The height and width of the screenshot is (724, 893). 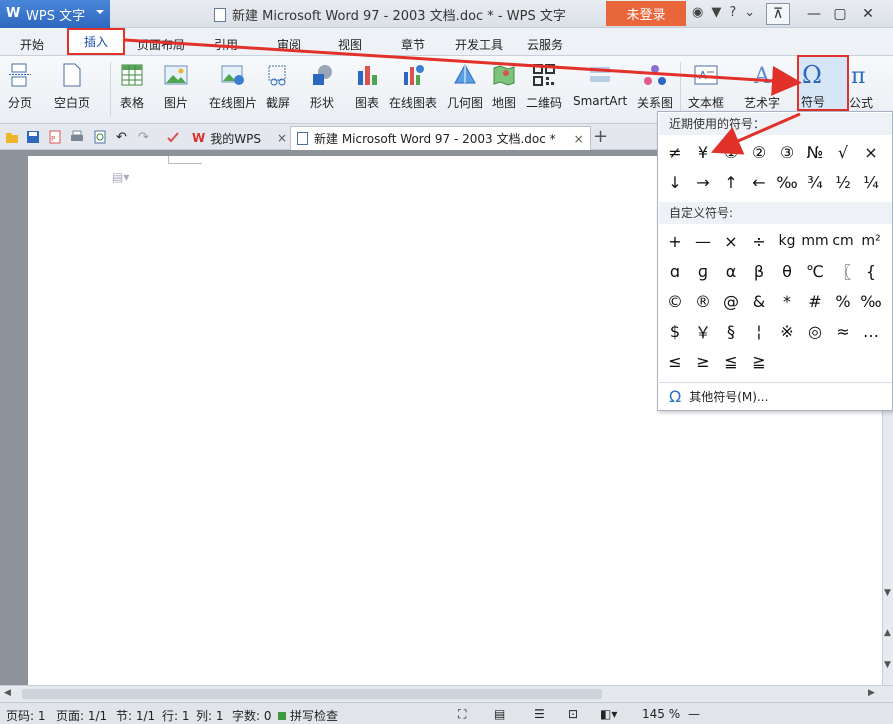 I want to click on new-tab-icon: +, so click(x=600, y=136).